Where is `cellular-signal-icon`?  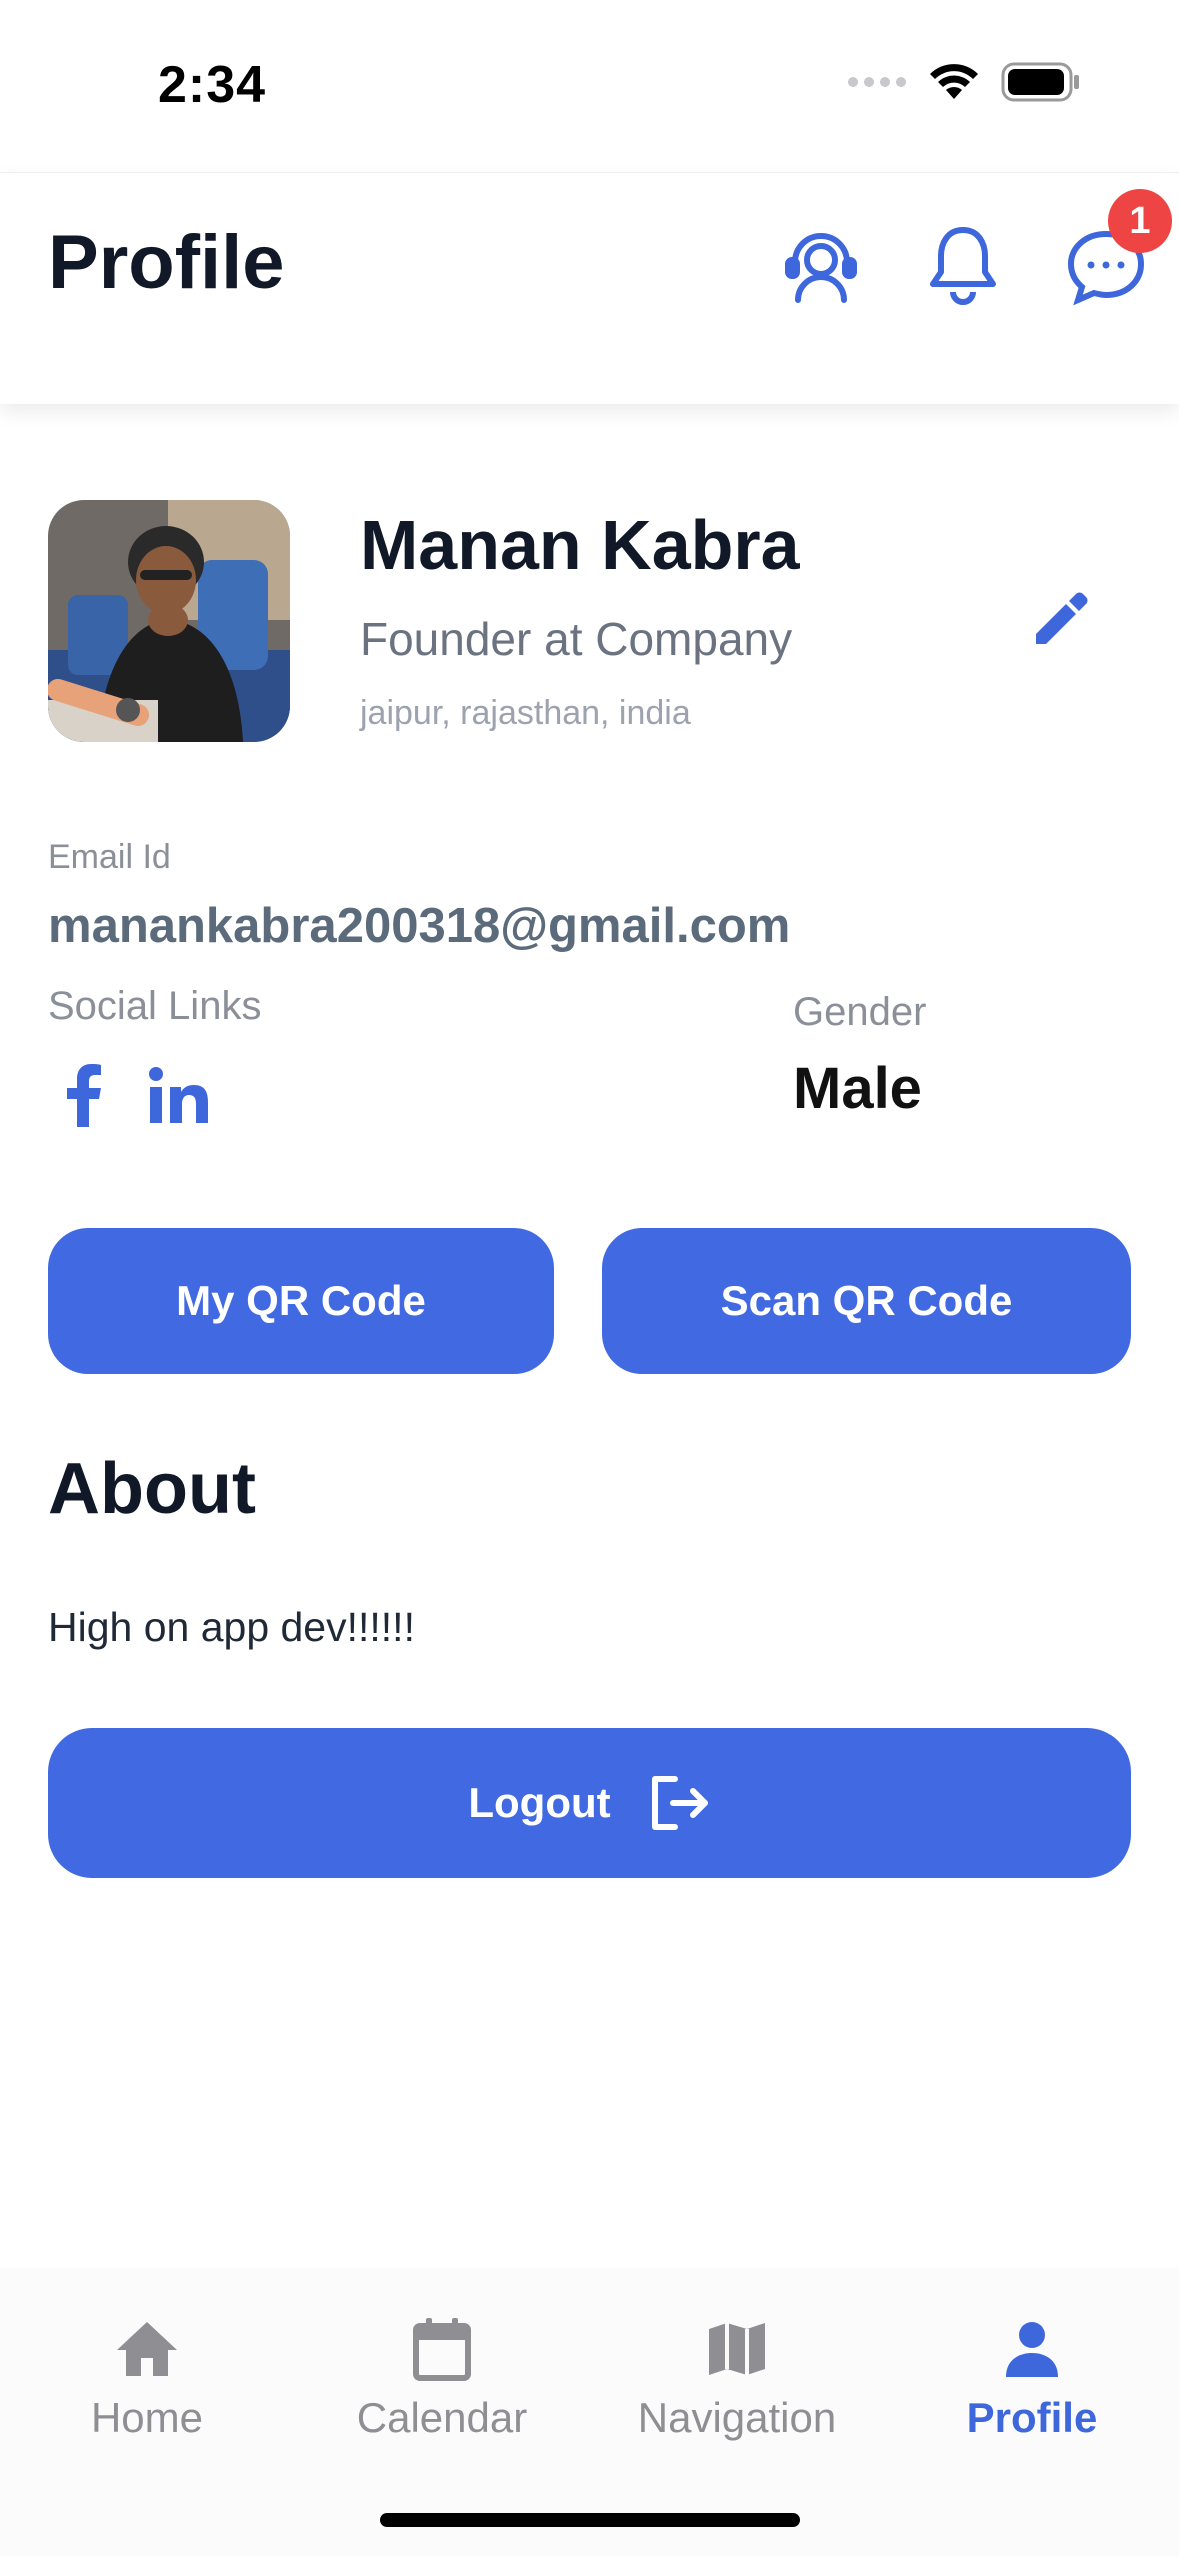 cellular-signal-icon is located at coordinates (877, 82).